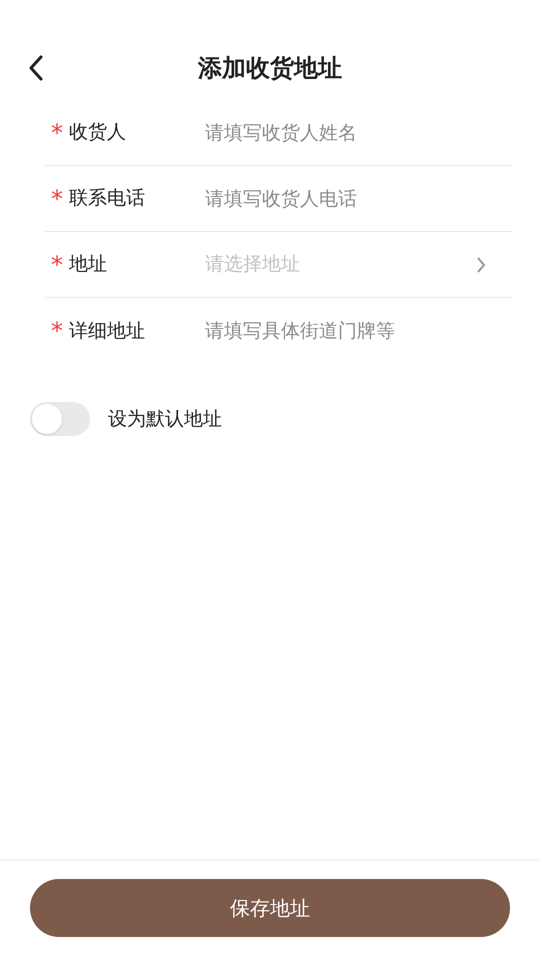  I want to click on toggle-label: 设为默认地址, so click(165, 419).